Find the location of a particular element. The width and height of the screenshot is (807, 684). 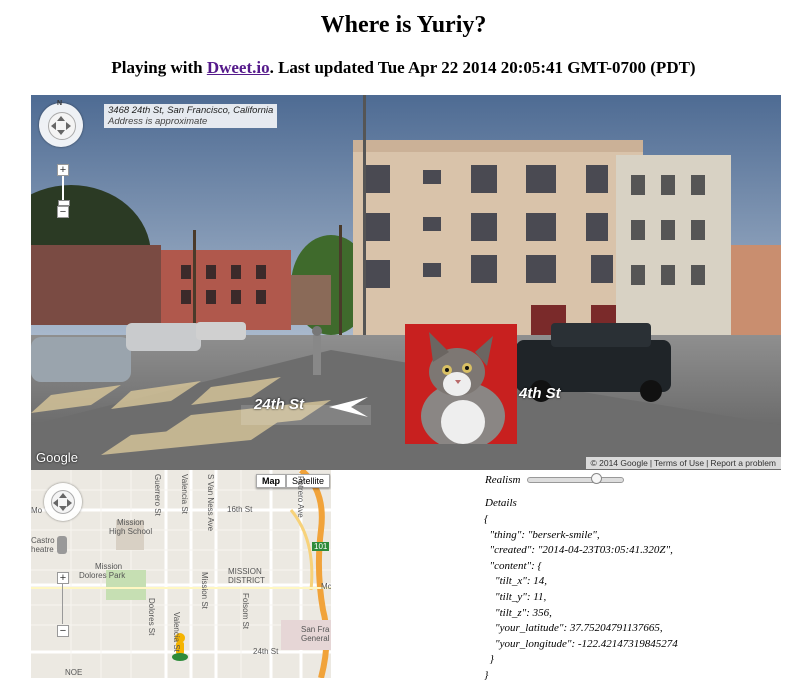

map-zoom-out-button: − is located at coordinates (63, 631).